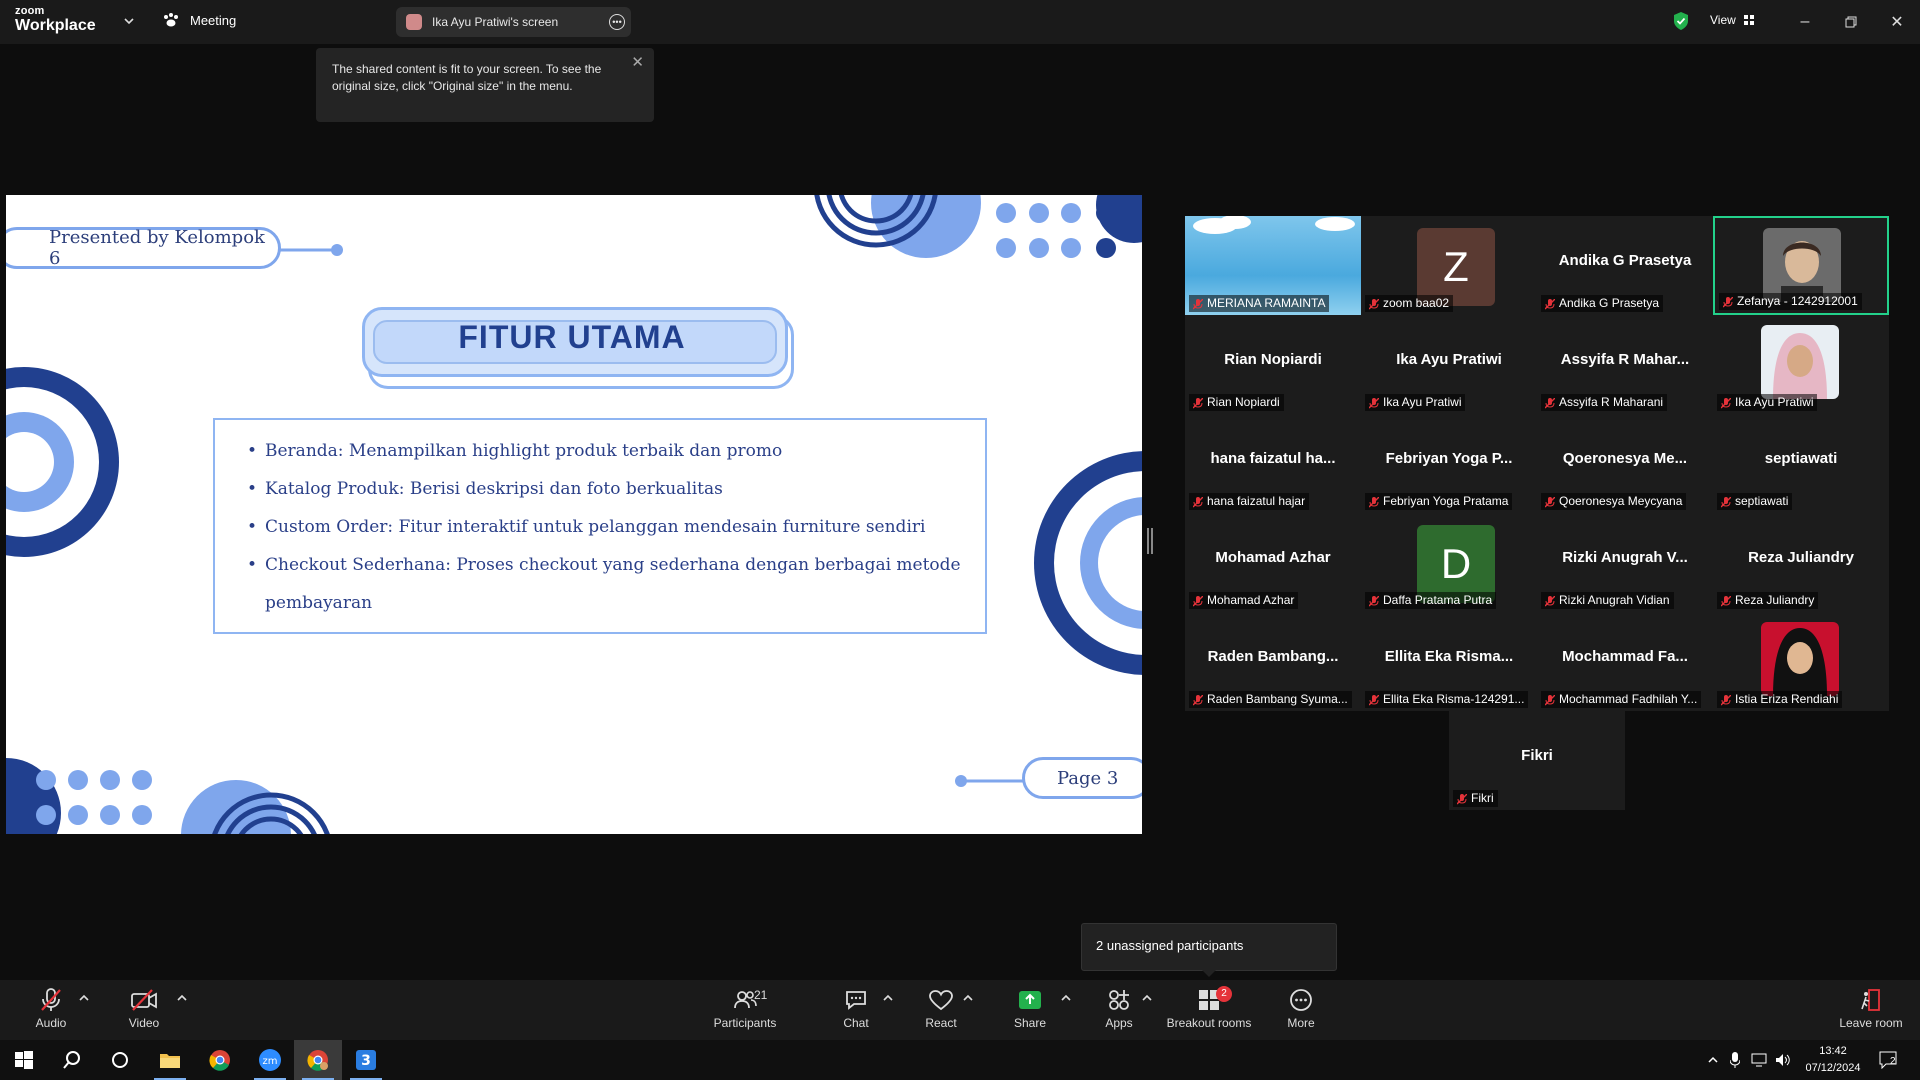 This screenshot has width=1920, height=1080. I want to click on shield-icon, so click(1681, 21).